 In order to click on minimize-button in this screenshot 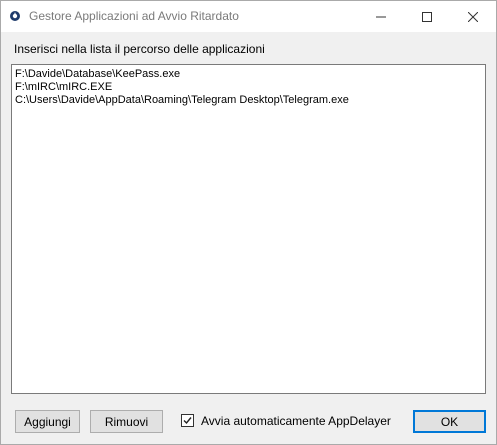, I will do `click(381, 16)`.